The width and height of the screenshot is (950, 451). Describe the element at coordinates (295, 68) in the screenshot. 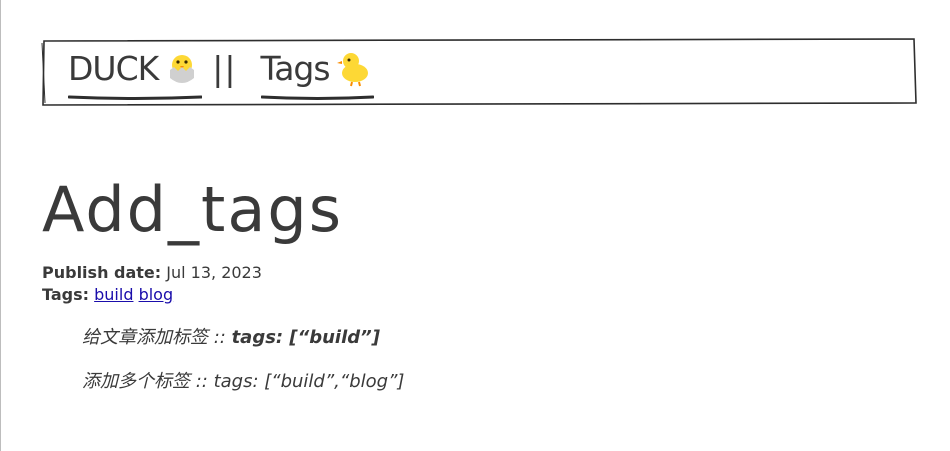

I see `nav-tags-label: Tags` at that location.